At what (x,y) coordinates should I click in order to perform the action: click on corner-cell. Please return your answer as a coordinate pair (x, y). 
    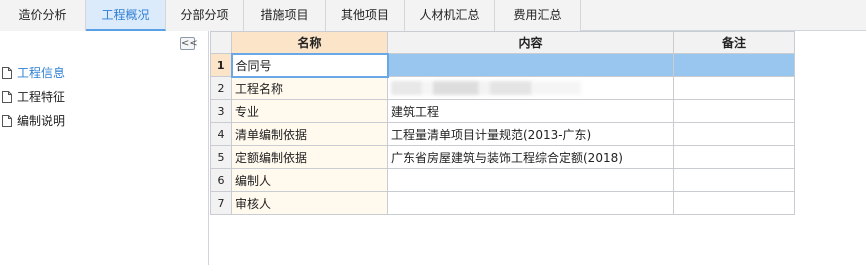
    Looking at the image, I should click on (221, 42).